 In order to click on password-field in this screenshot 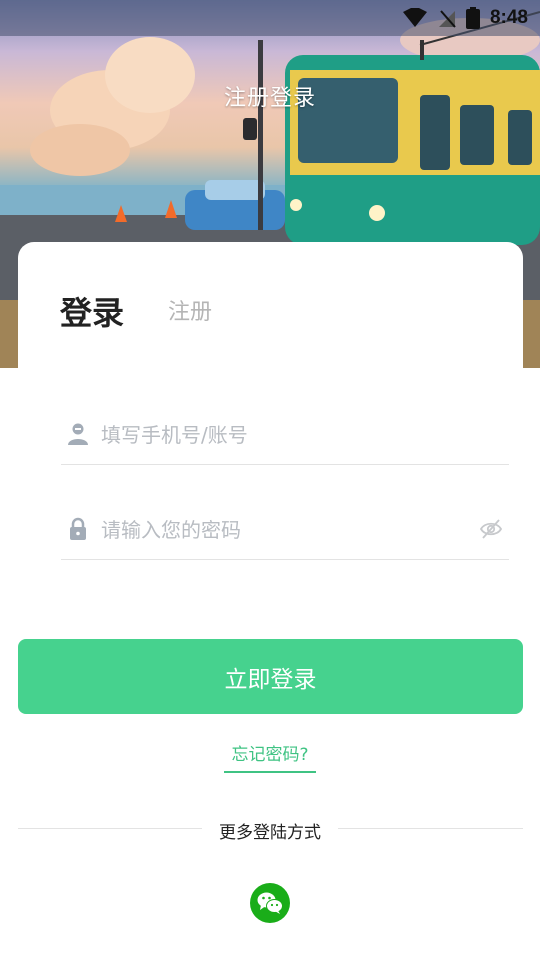, I will do `click(285, 531)`.